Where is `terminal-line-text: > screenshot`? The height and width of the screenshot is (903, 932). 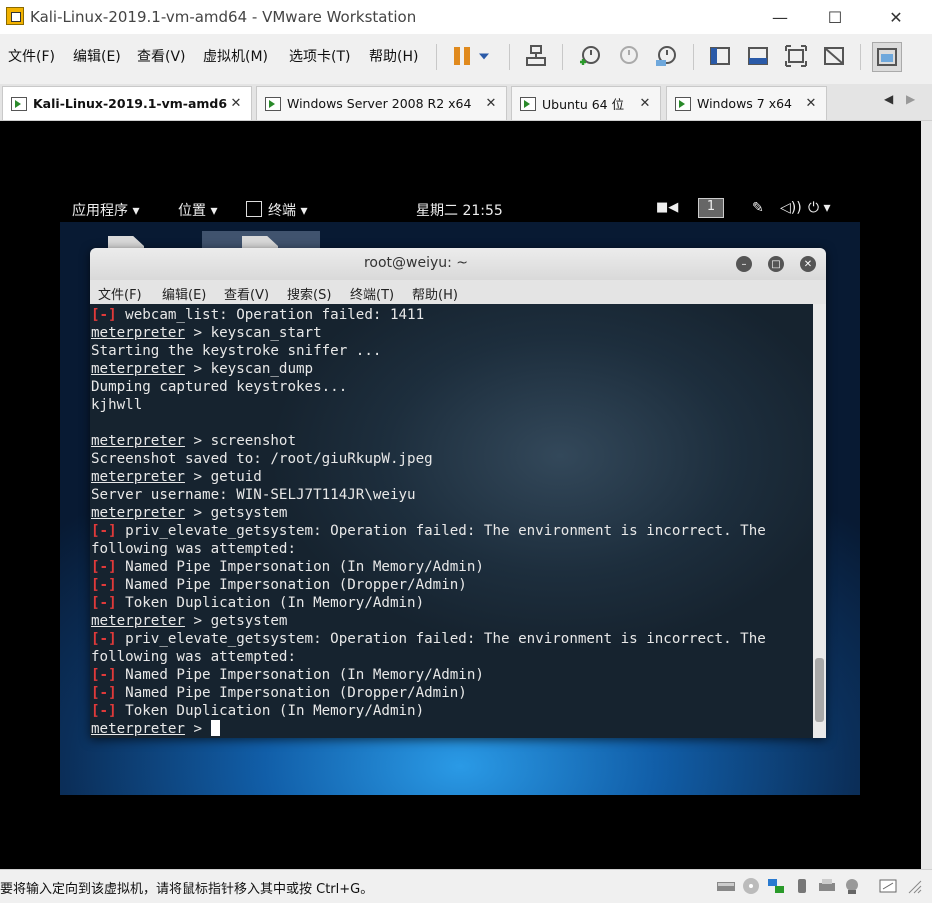
terminal-line-text: > screenshot is located at coordinates (240, 441).